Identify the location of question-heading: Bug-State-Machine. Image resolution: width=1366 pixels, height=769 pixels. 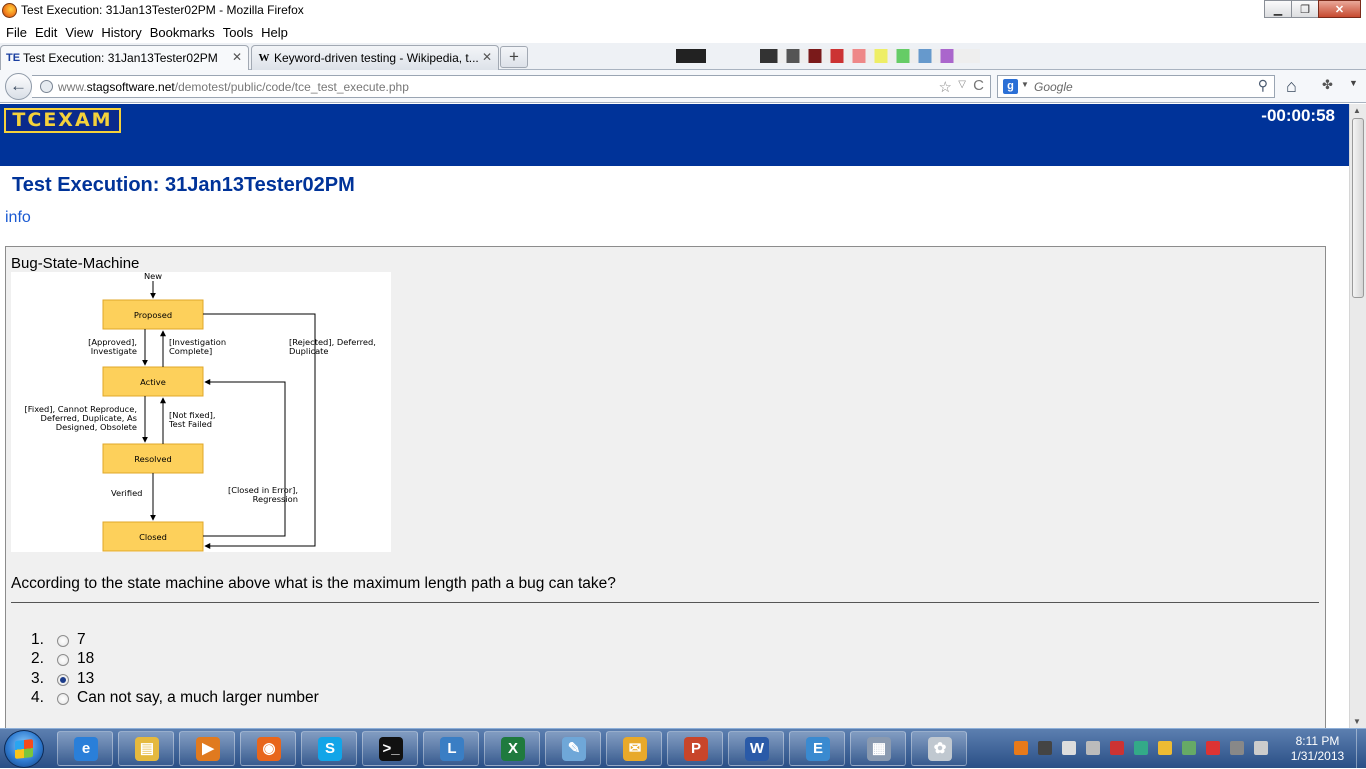
(75, 263).